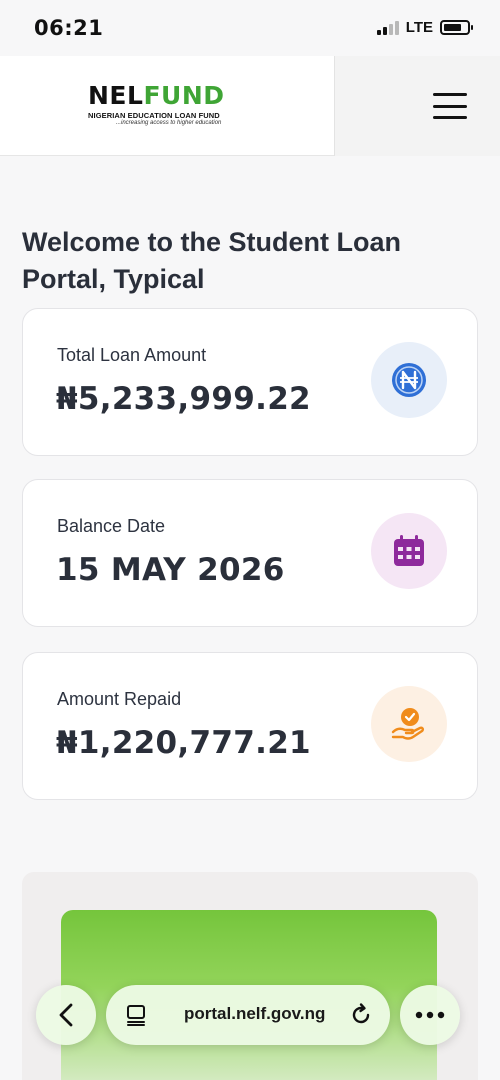 The image size is (500, 1080). Describe the element at coordinates (183, 399) in the screenshot. I see `total-loan-value: ₦5,233,999.22` at that location.